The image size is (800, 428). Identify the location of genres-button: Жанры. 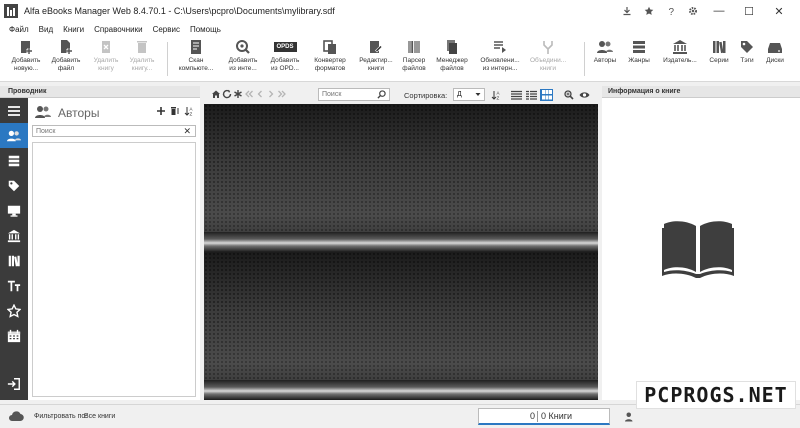
(639, 59).